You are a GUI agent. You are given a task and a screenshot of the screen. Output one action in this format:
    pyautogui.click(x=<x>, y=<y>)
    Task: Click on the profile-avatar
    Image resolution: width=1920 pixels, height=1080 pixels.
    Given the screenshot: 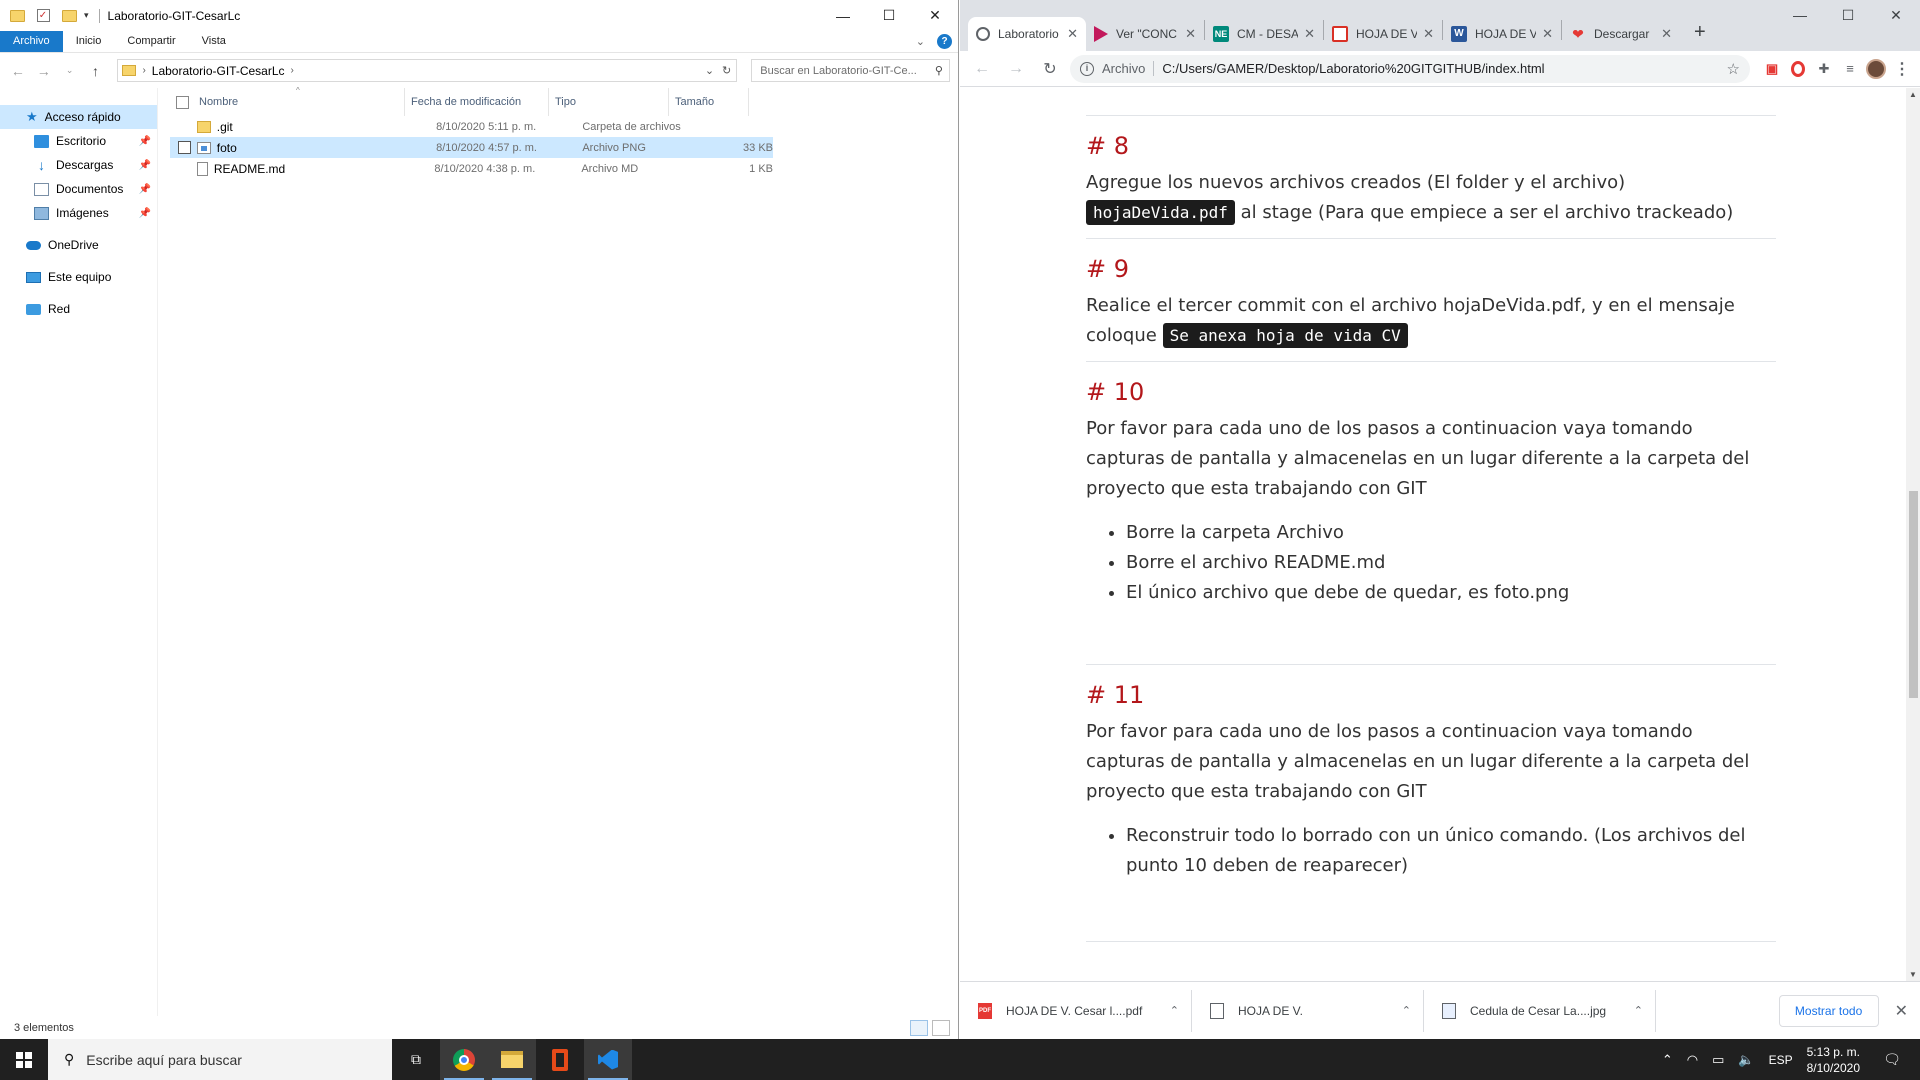 What is the action you would take?
    pyautogui.click(x=1876, y=68)
    